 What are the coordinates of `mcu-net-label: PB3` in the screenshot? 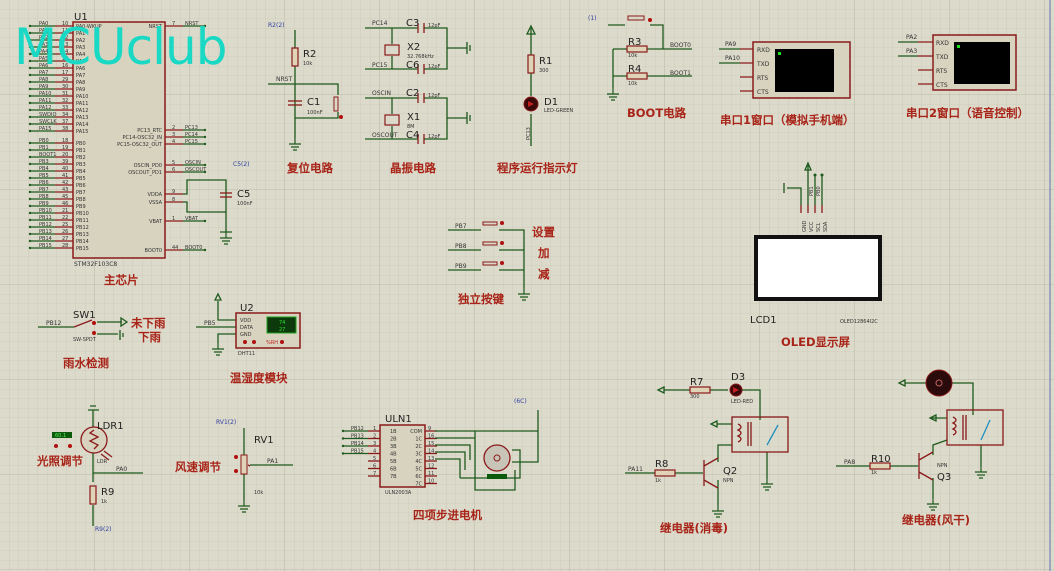 It's located at (44, 162).